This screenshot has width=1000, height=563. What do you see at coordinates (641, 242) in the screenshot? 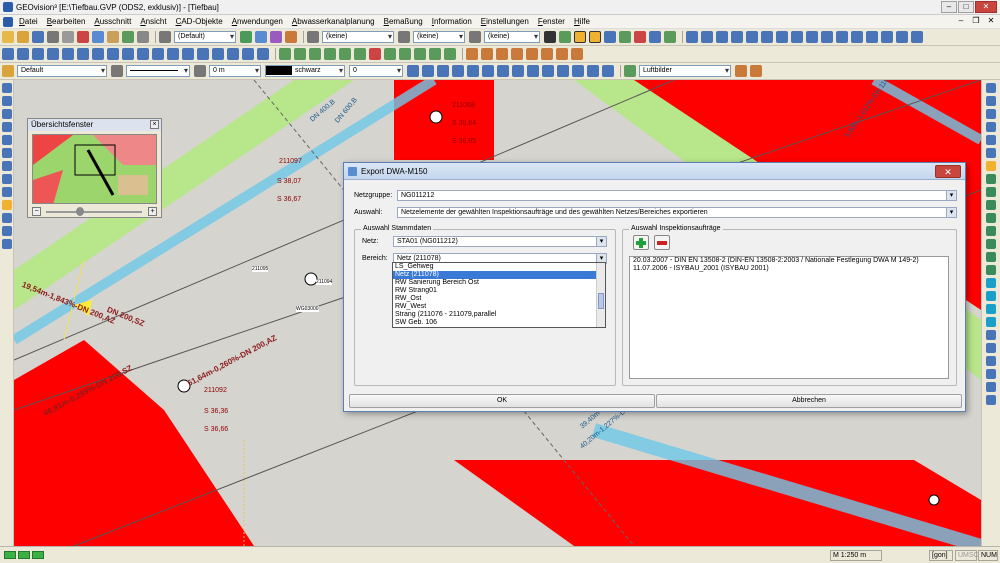
I see `add-inspection-button` at bounding box center [641, 242].